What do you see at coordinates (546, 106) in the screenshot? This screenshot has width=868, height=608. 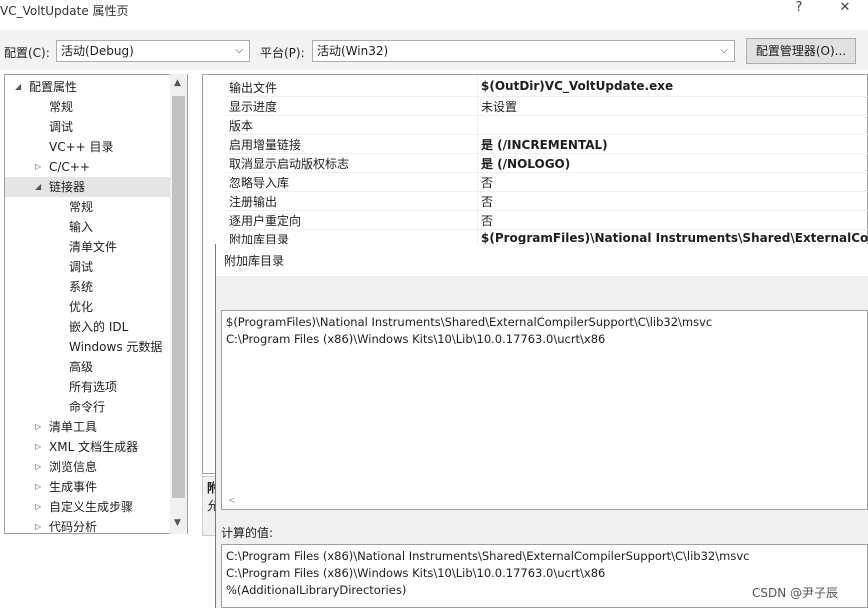 I see `property-row: 显示进度 未设置` at bounding box center [546, 106].